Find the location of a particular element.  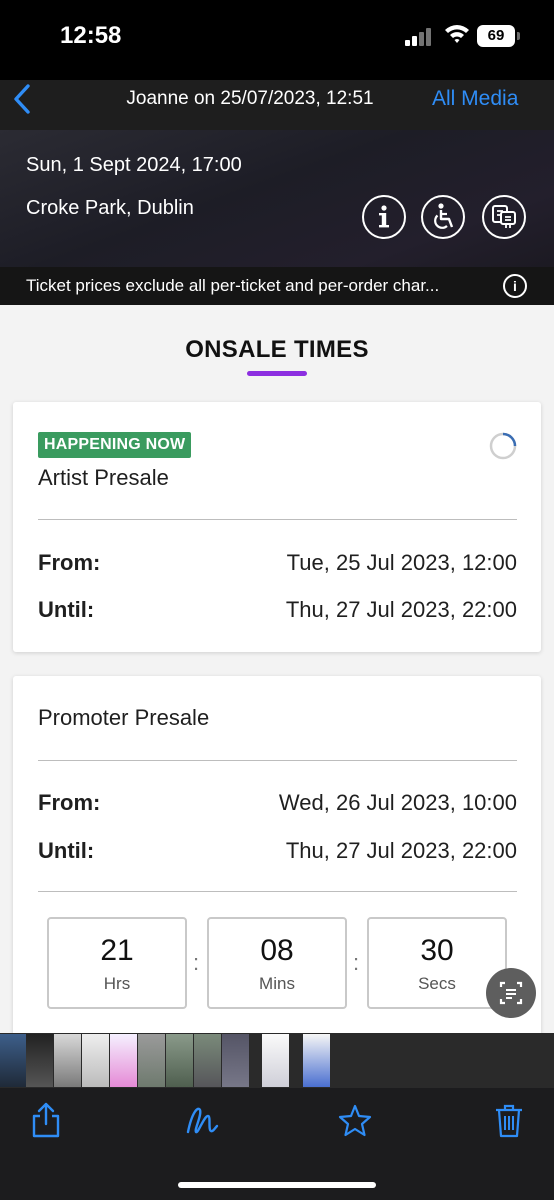

markup-icon is located at coordinates (202, 1120).